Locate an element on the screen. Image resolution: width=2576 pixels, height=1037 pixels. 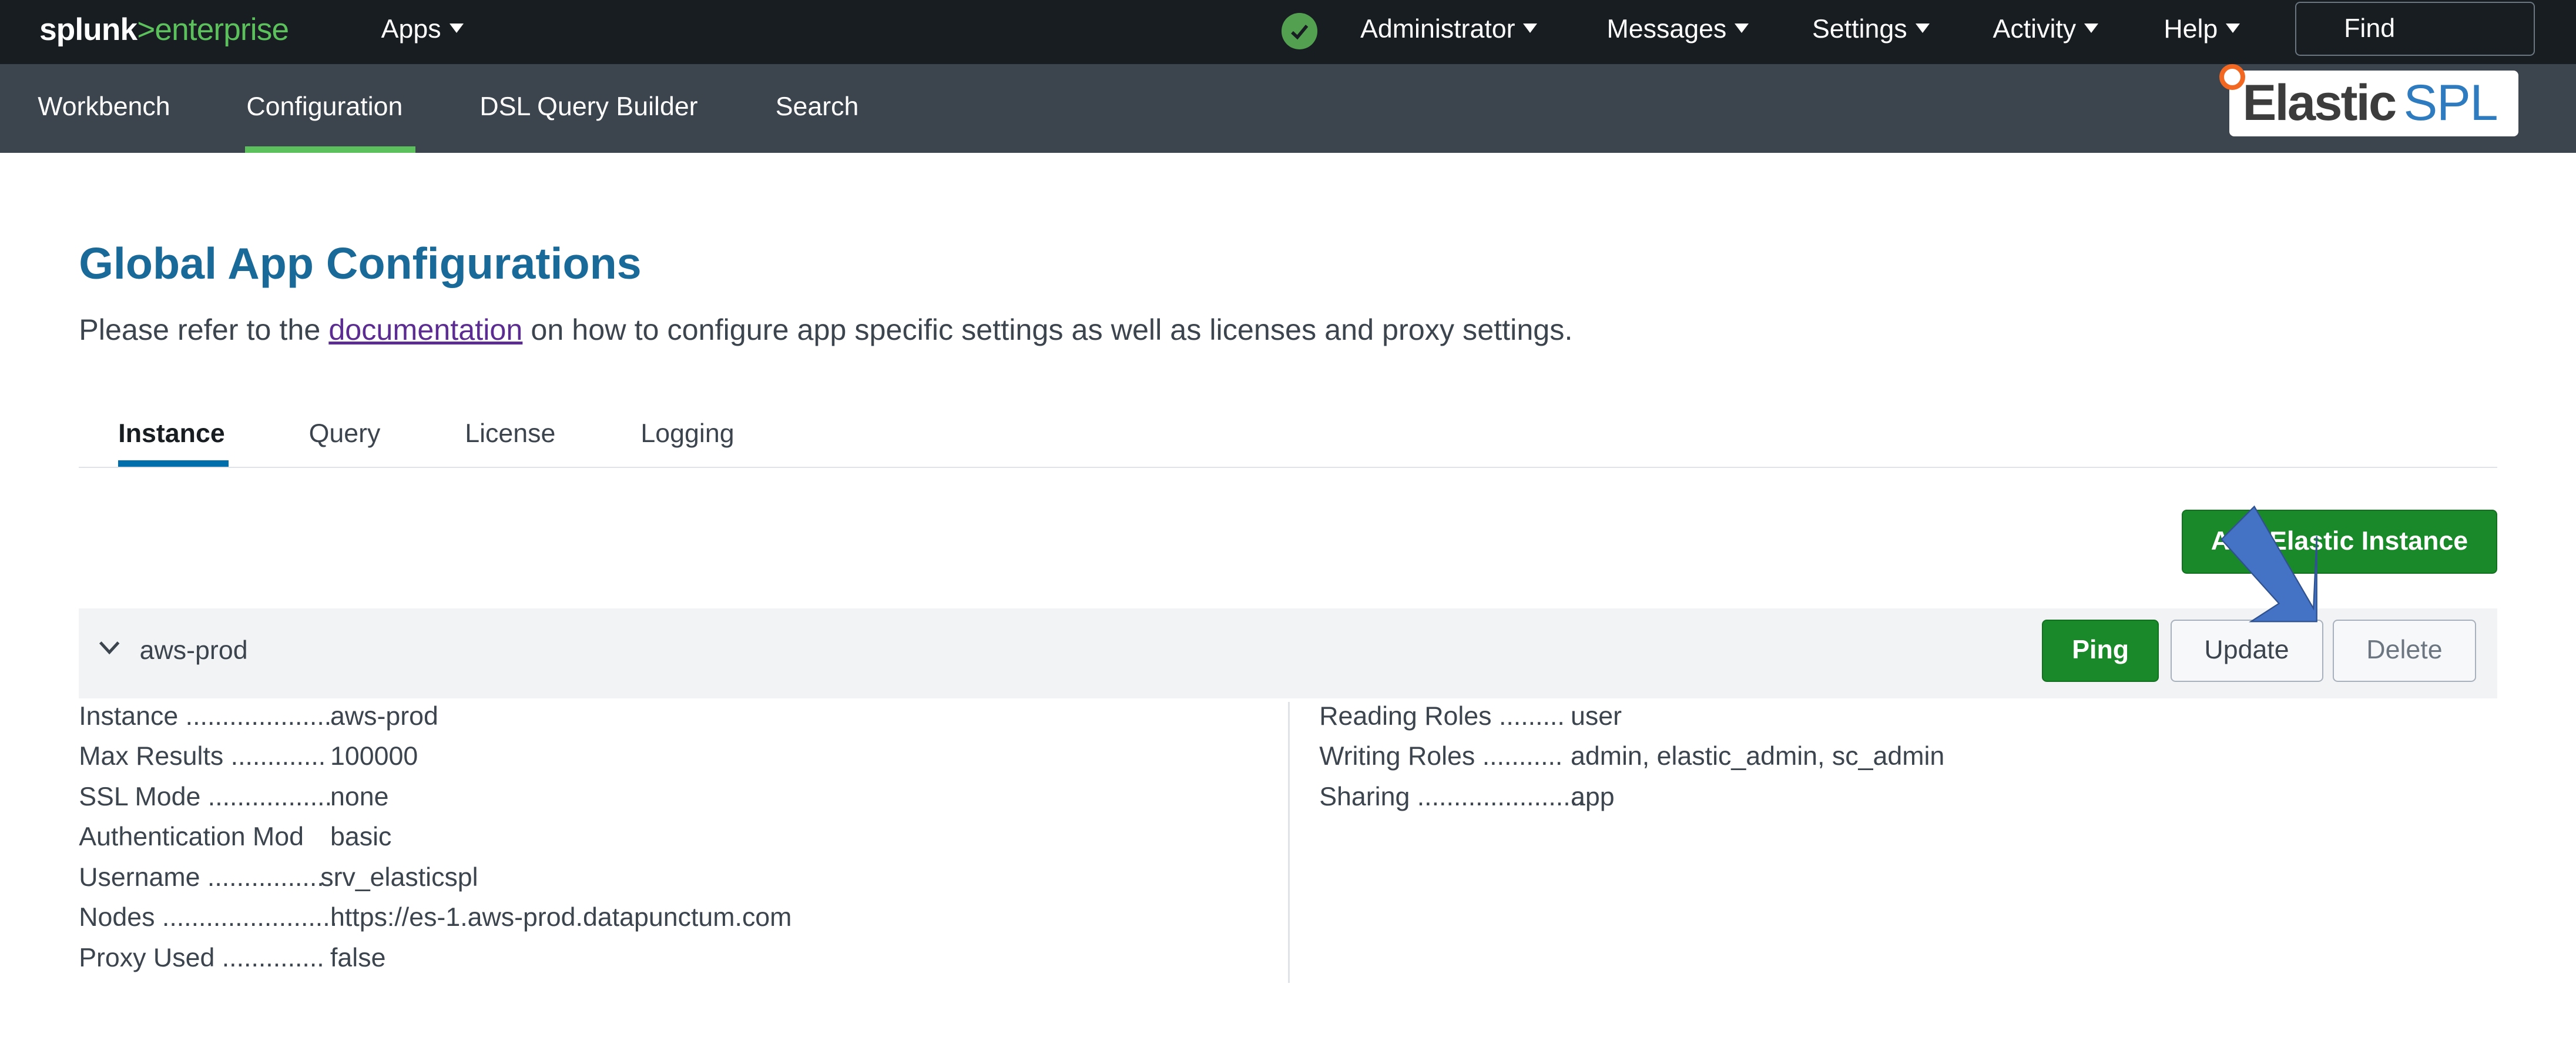
apps-menu: Apps is located at coordinates (423, 29).